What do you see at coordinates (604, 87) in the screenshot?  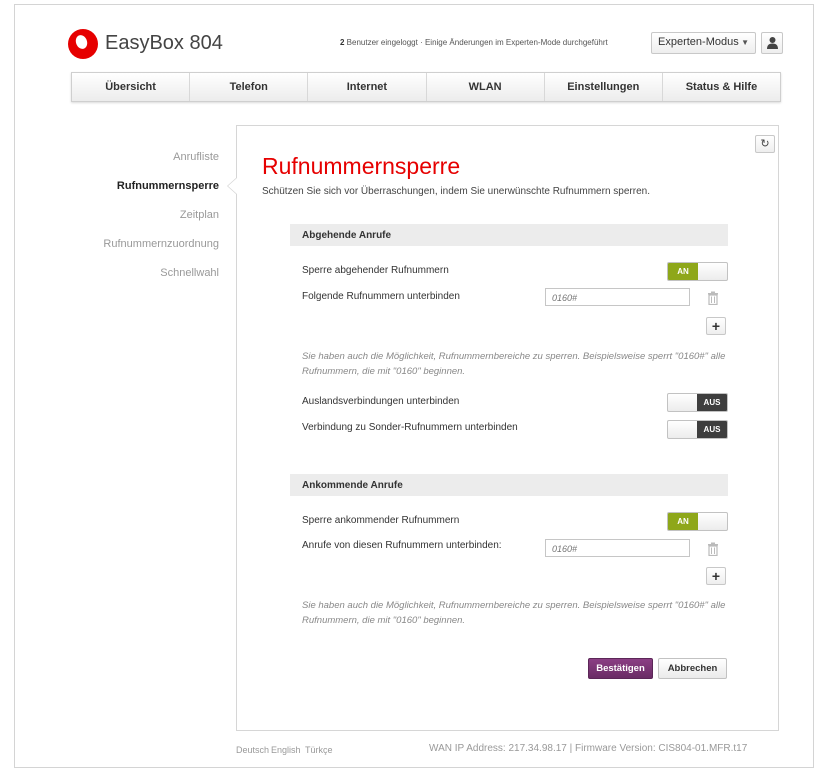 I see `tab-einstellungen: Einstellungen` at bounding box center [604, 87].